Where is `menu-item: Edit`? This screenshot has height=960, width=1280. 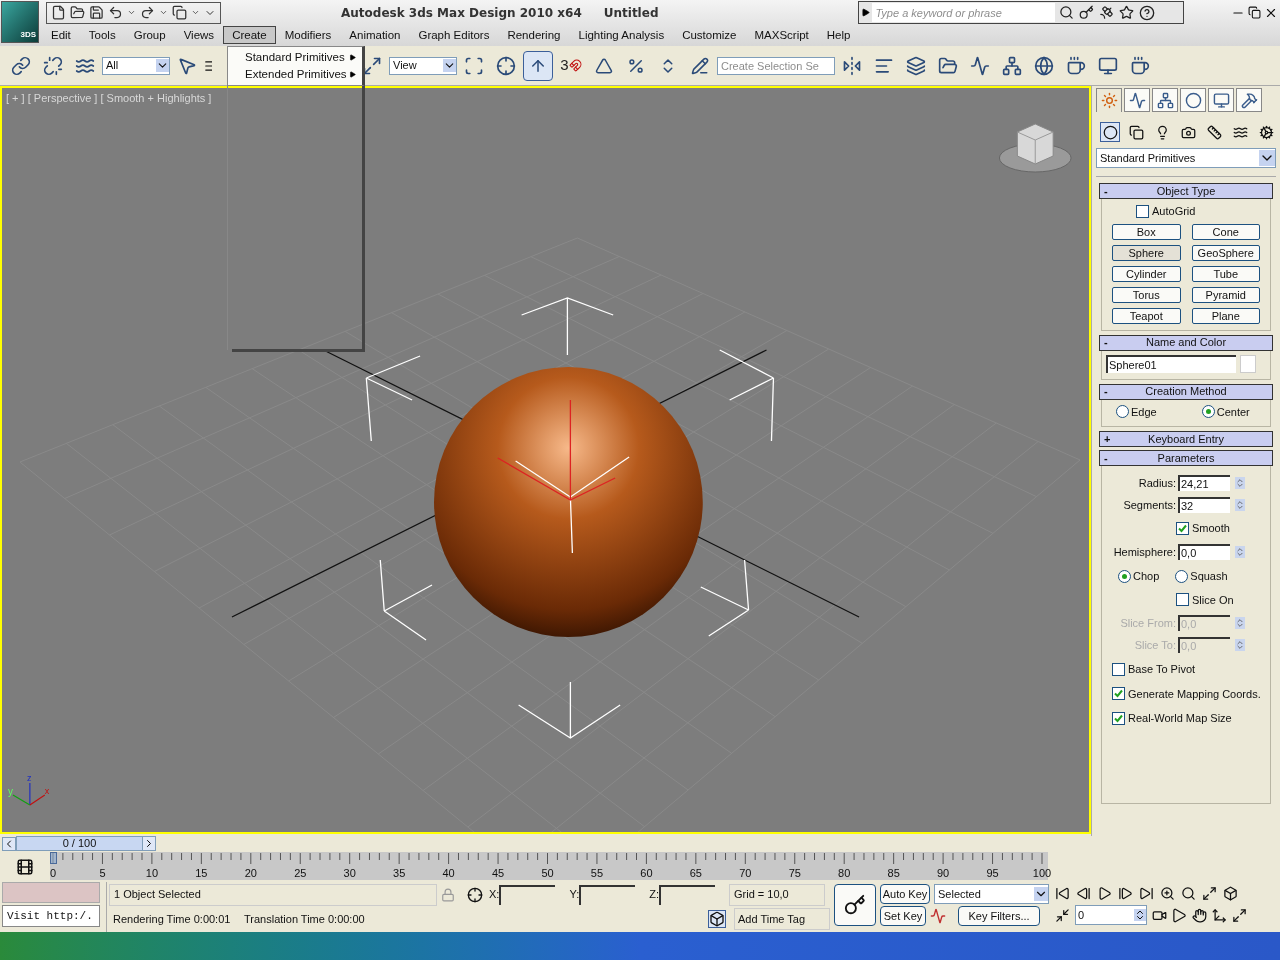
menu-item: Edit is located at coordinates (61, 35).